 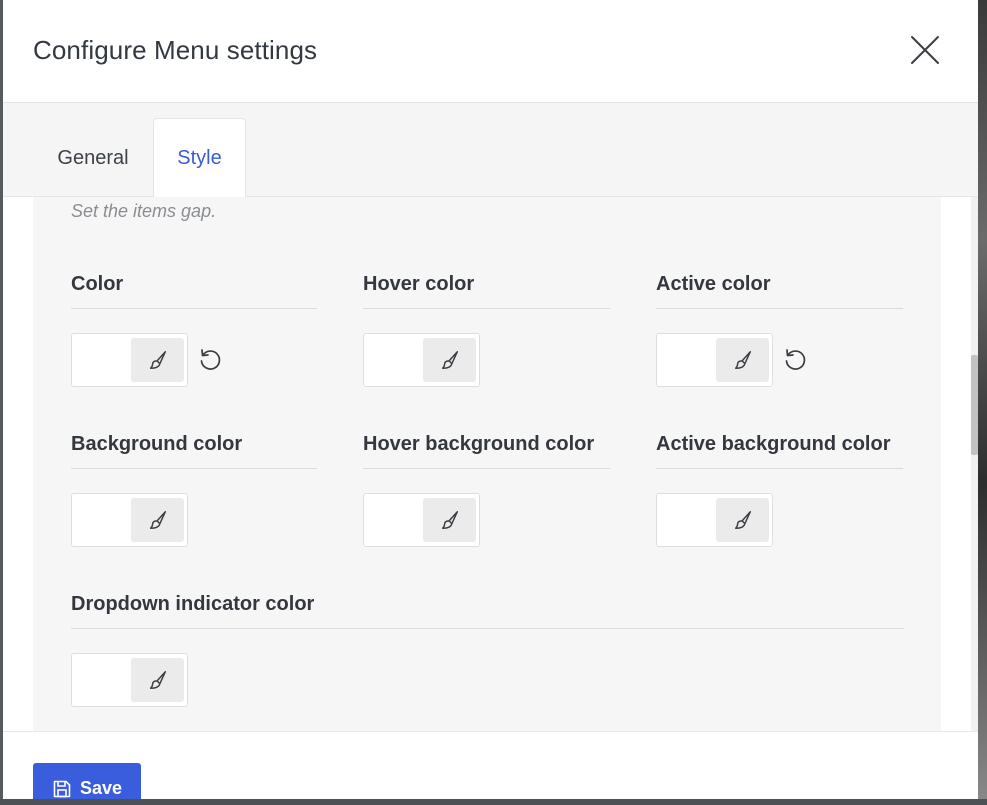 I want to click on close-icon, so click(x=925, y=50).